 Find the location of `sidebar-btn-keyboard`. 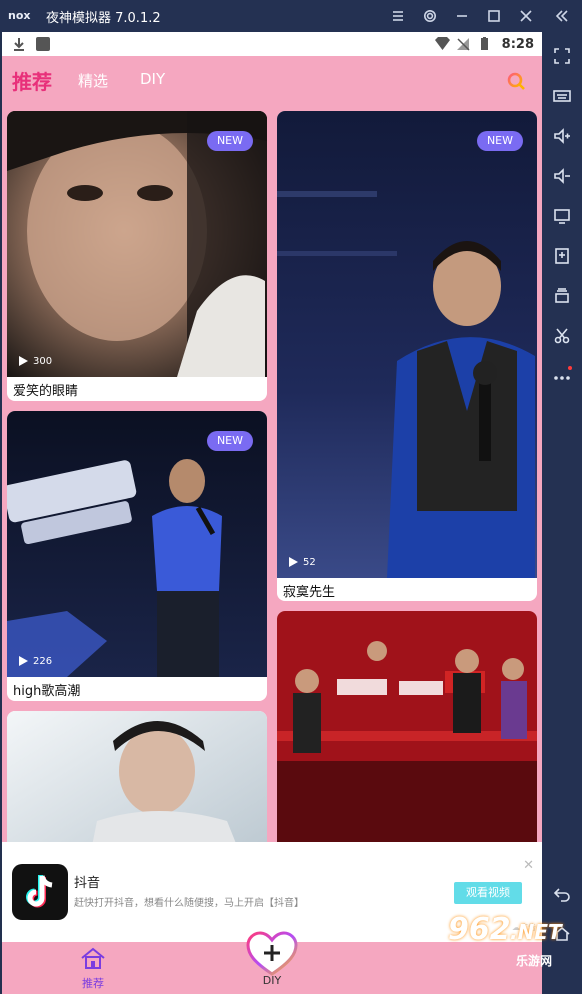

sidebar-btn-keyboard is located at coordinates (562, 96).